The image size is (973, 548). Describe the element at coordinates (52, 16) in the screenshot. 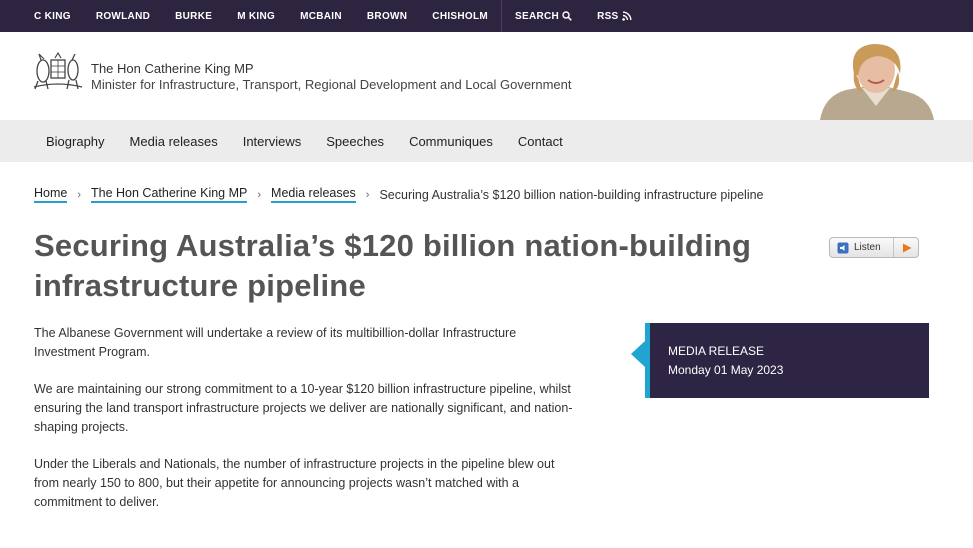

I see `topbar-link-c-king: C KING` at that location.